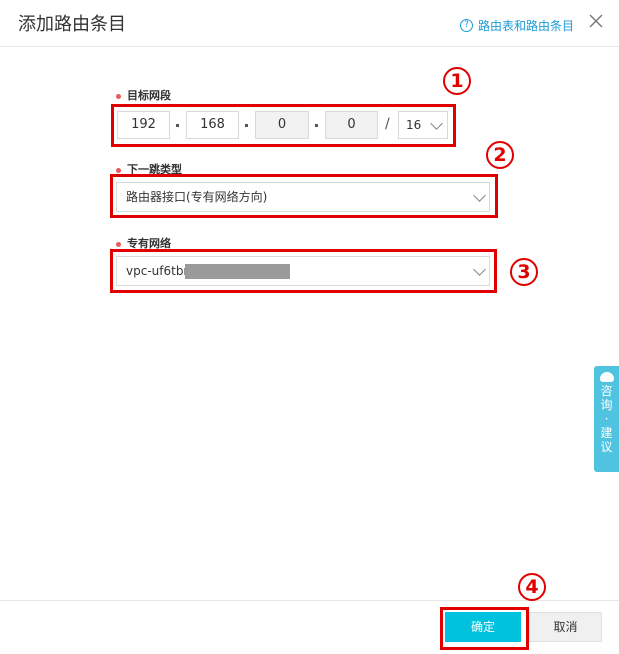  What do you see at coordinates (524, 272) in the screenshot?
I see `annotation-badge-3: 3` at bounding box center [524, 272].